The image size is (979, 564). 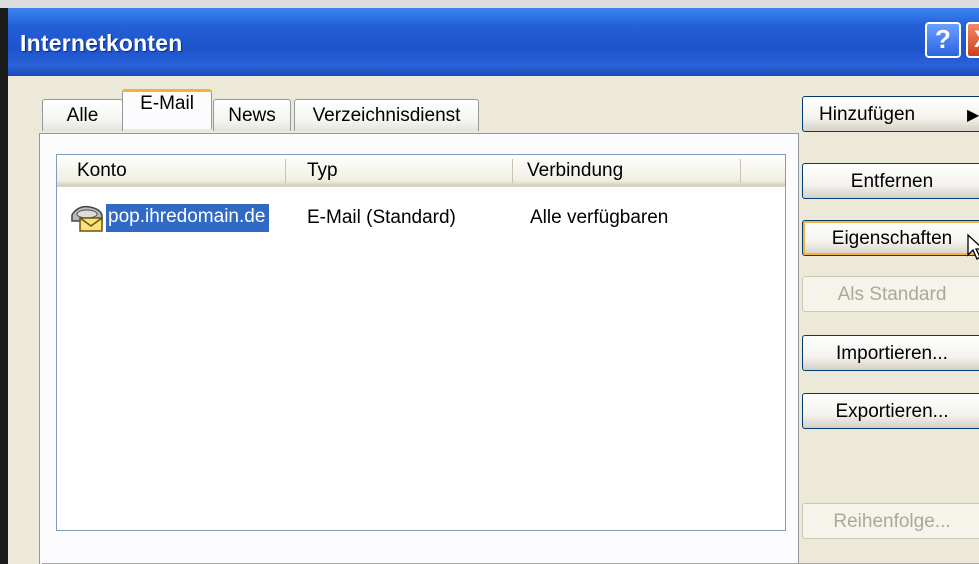 I want to click on add-button-label: Hinzufügen, so click(x=867, y=114).